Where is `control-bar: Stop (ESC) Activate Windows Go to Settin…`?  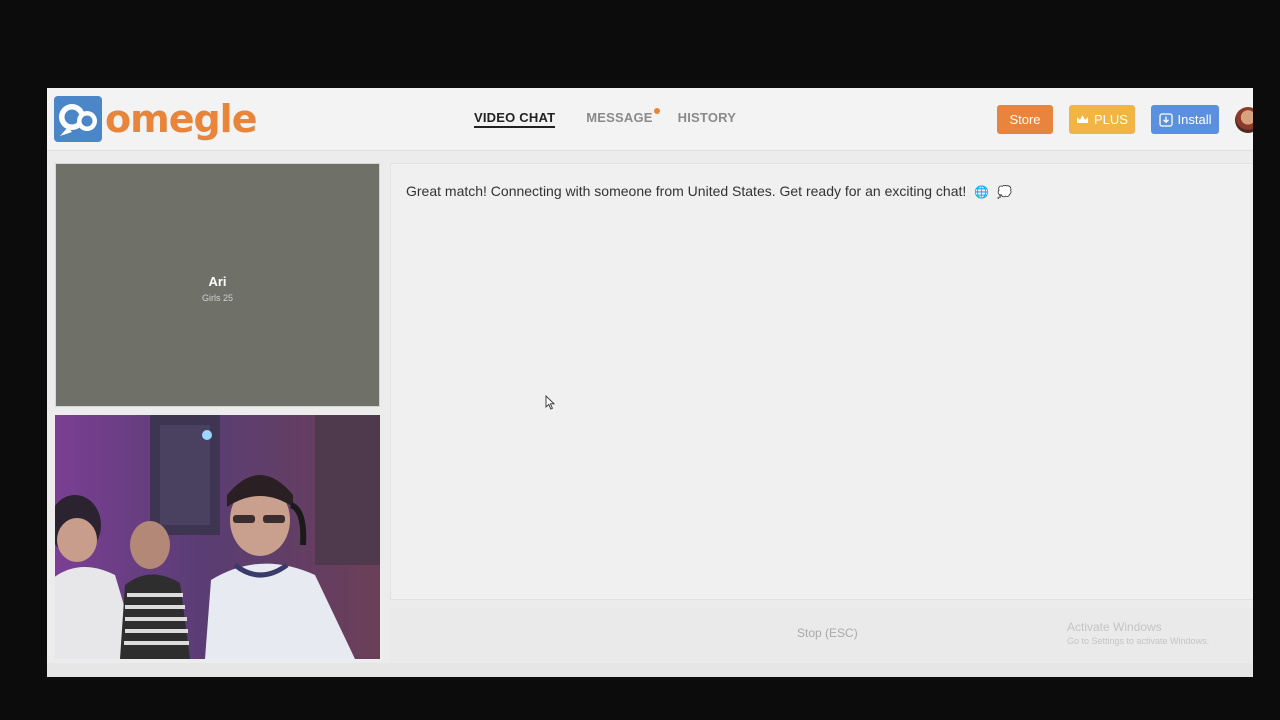
control-bar: Stop (ESC) Activate Windows Go to Settin… is located at coordinates (821, 635).